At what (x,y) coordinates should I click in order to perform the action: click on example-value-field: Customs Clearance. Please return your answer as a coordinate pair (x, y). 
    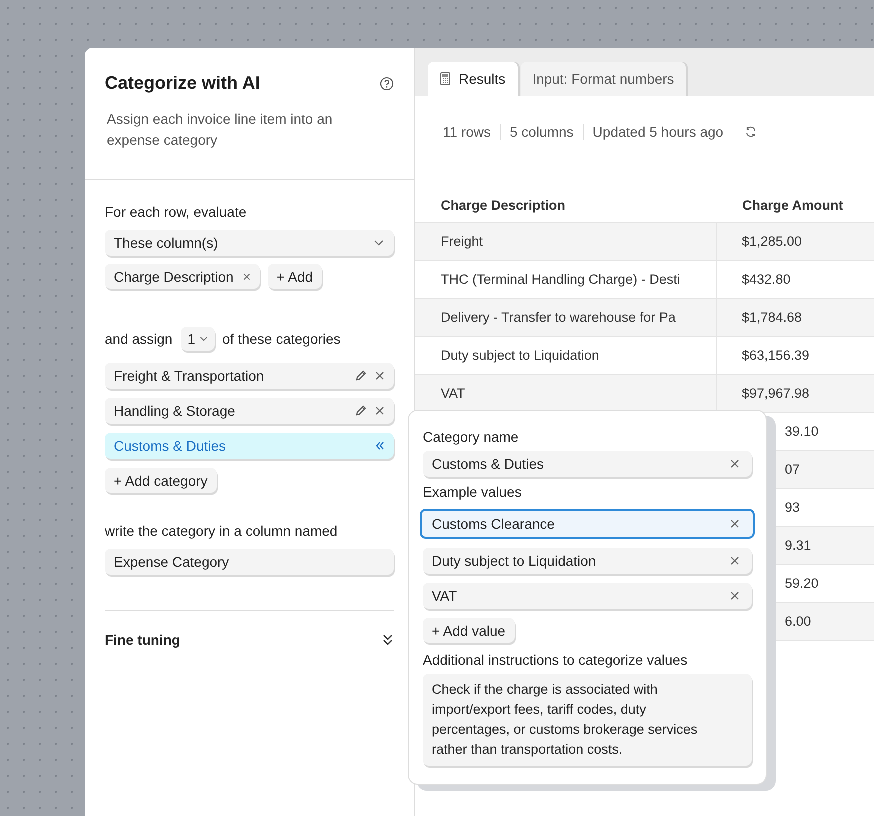
    Looking at the image, I should click on (587, 524).